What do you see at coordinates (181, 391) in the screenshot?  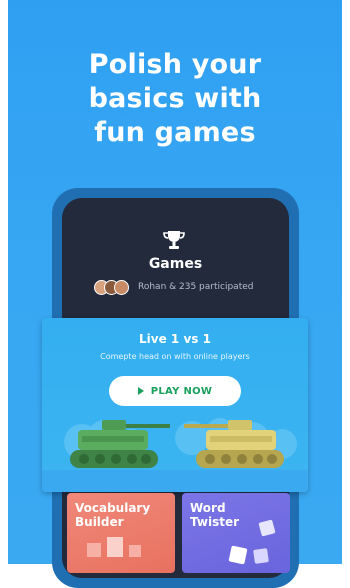 I see `play-now-label: PLAY NOW` at bounding box center [181, 391].